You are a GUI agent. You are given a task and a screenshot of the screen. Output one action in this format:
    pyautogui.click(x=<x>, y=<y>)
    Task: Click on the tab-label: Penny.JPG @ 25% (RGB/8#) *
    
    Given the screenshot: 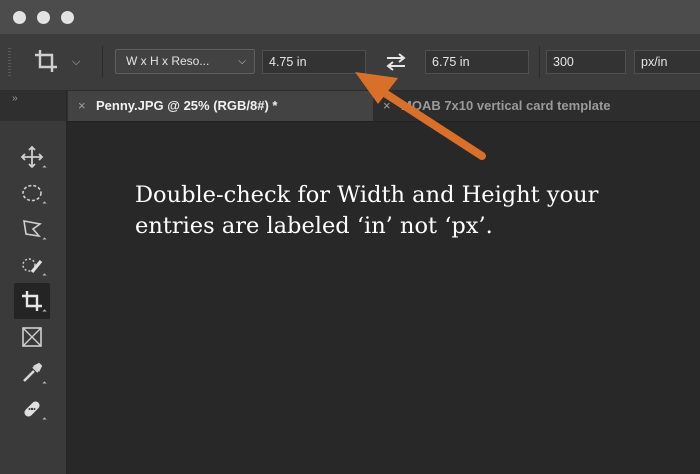 What is the action you would take?
    pyautogui.click(x=187, y=105)
    